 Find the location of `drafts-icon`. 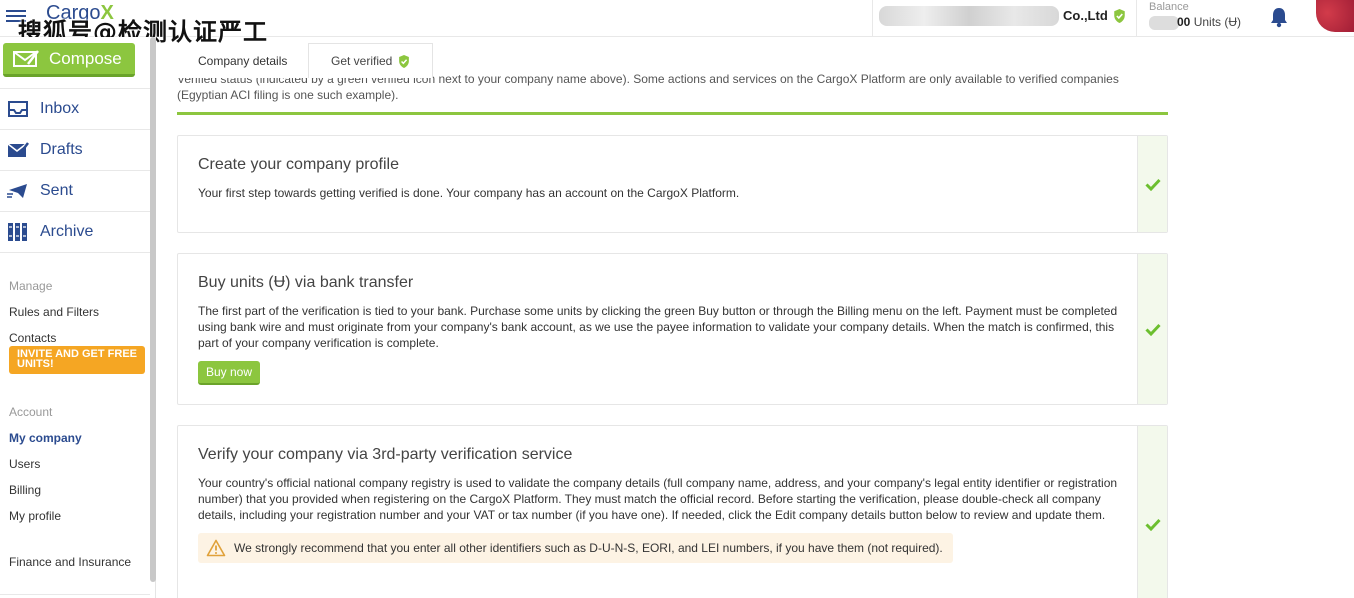

drafts-icon is located at coordinates (18, 149).